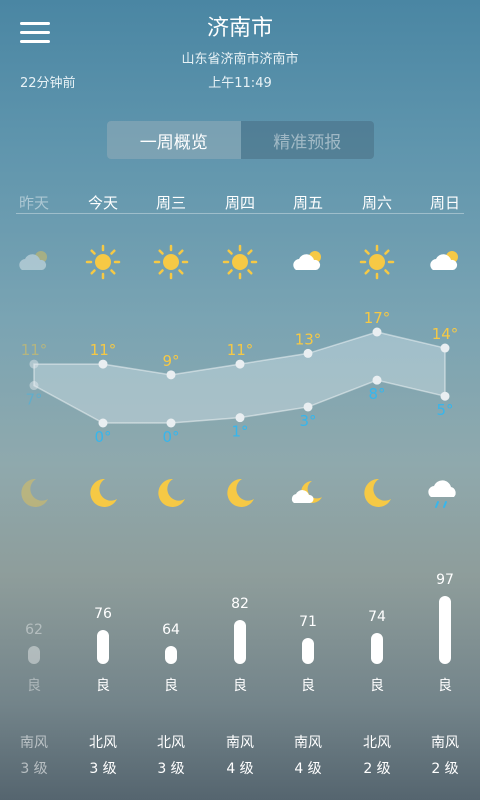  What do you see at coordinates (171, 758) in the screenshot?
I see `wind-item: 北风 3 级` at bounding box center [171, 758].